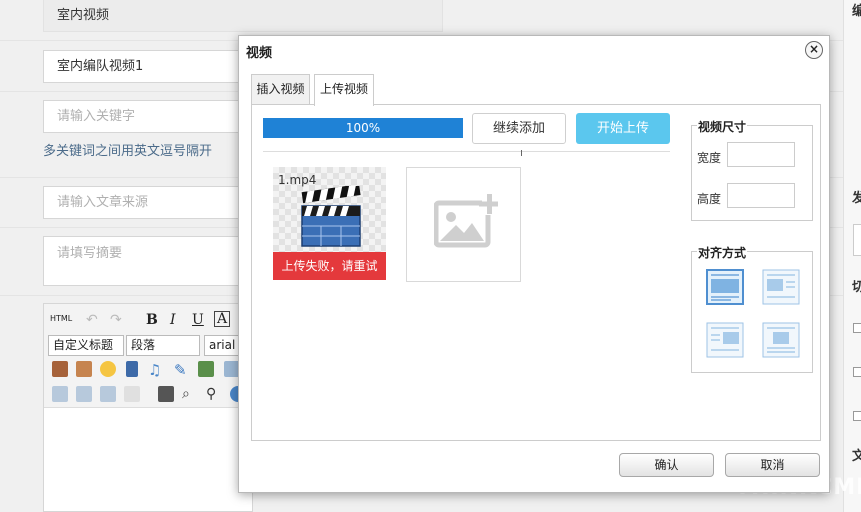 This screenshot has height=512, width=861. Describe the element at coordinates (761, 154) in the screenshot. I see `width-input` at that location.